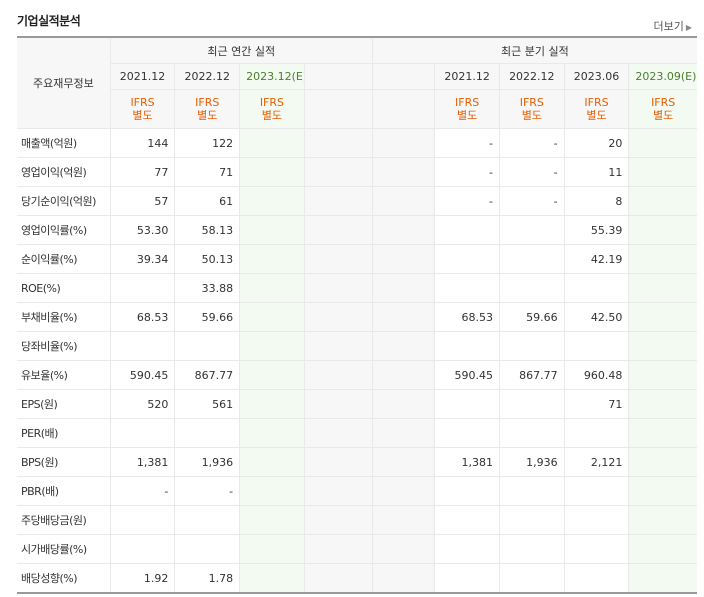 The height and width of the screenshot is (597, 704). Describe the element at coordinates (143, 201) in the screenshot. I see `annual-value: 57` at that location.